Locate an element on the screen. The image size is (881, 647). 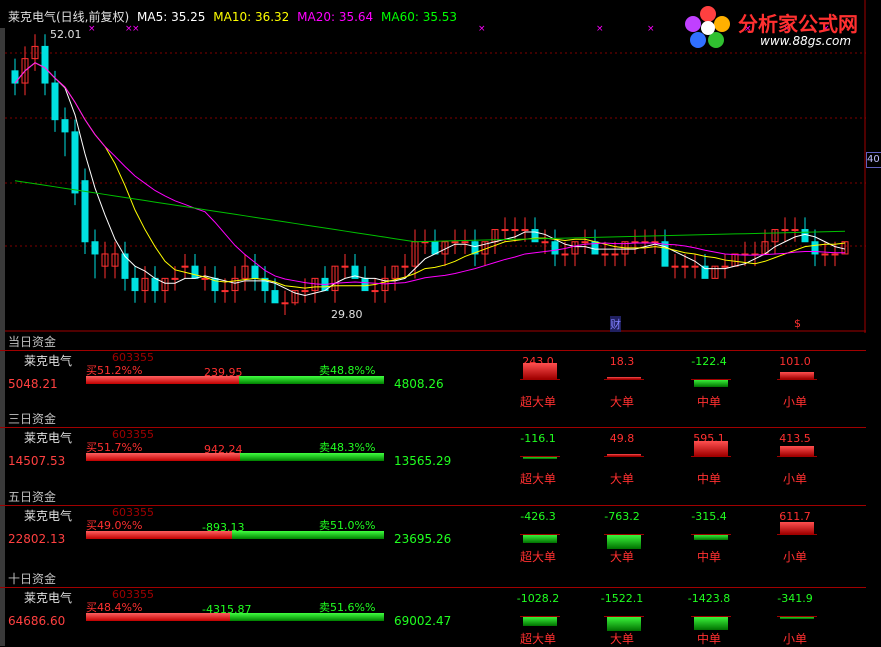
sell-amount: 23695.26 is located at coordinates (423, 539).